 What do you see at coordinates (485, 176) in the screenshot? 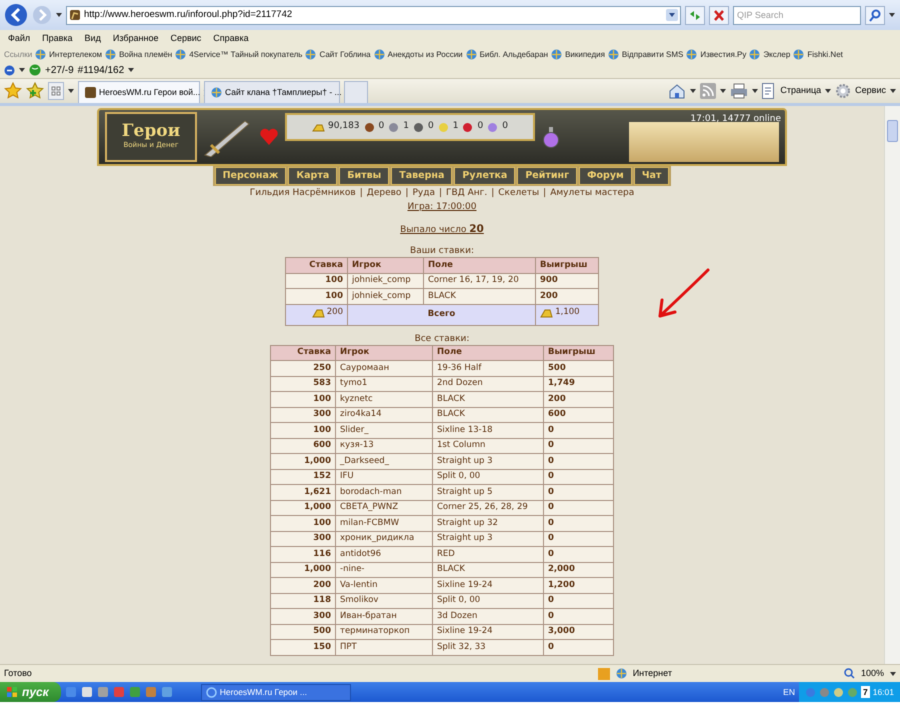
I see `nav-button: Рулетка` at bounding box center [485, 176].